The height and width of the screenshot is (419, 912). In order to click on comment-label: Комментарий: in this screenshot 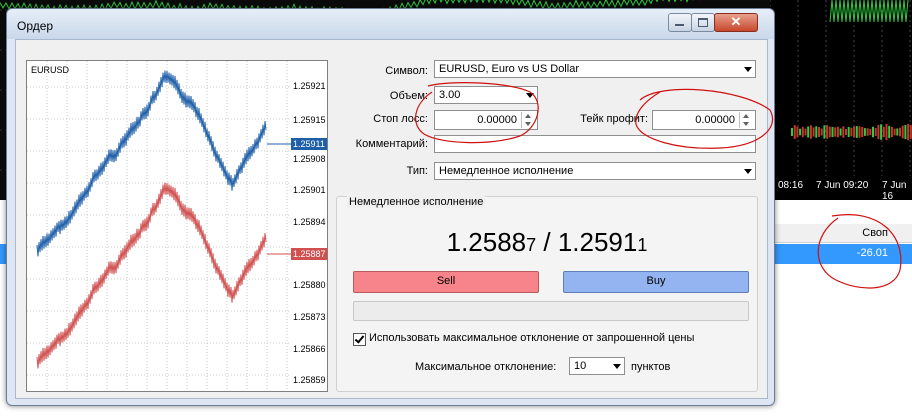, I will do `click(391, 144)`.